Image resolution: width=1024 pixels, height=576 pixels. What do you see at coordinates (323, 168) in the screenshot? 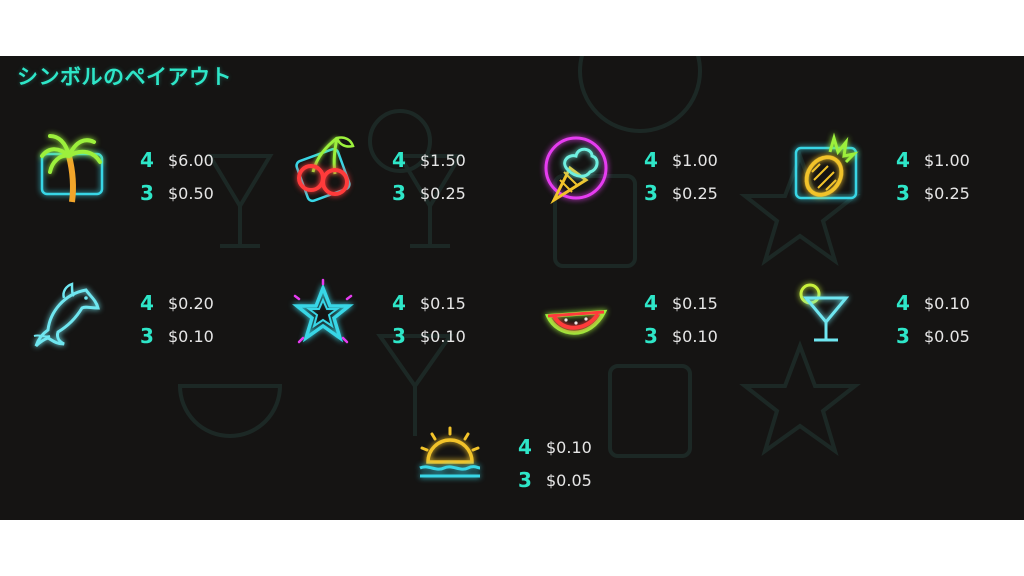
I see `cherries-icon` at bounding box center [323, 168].